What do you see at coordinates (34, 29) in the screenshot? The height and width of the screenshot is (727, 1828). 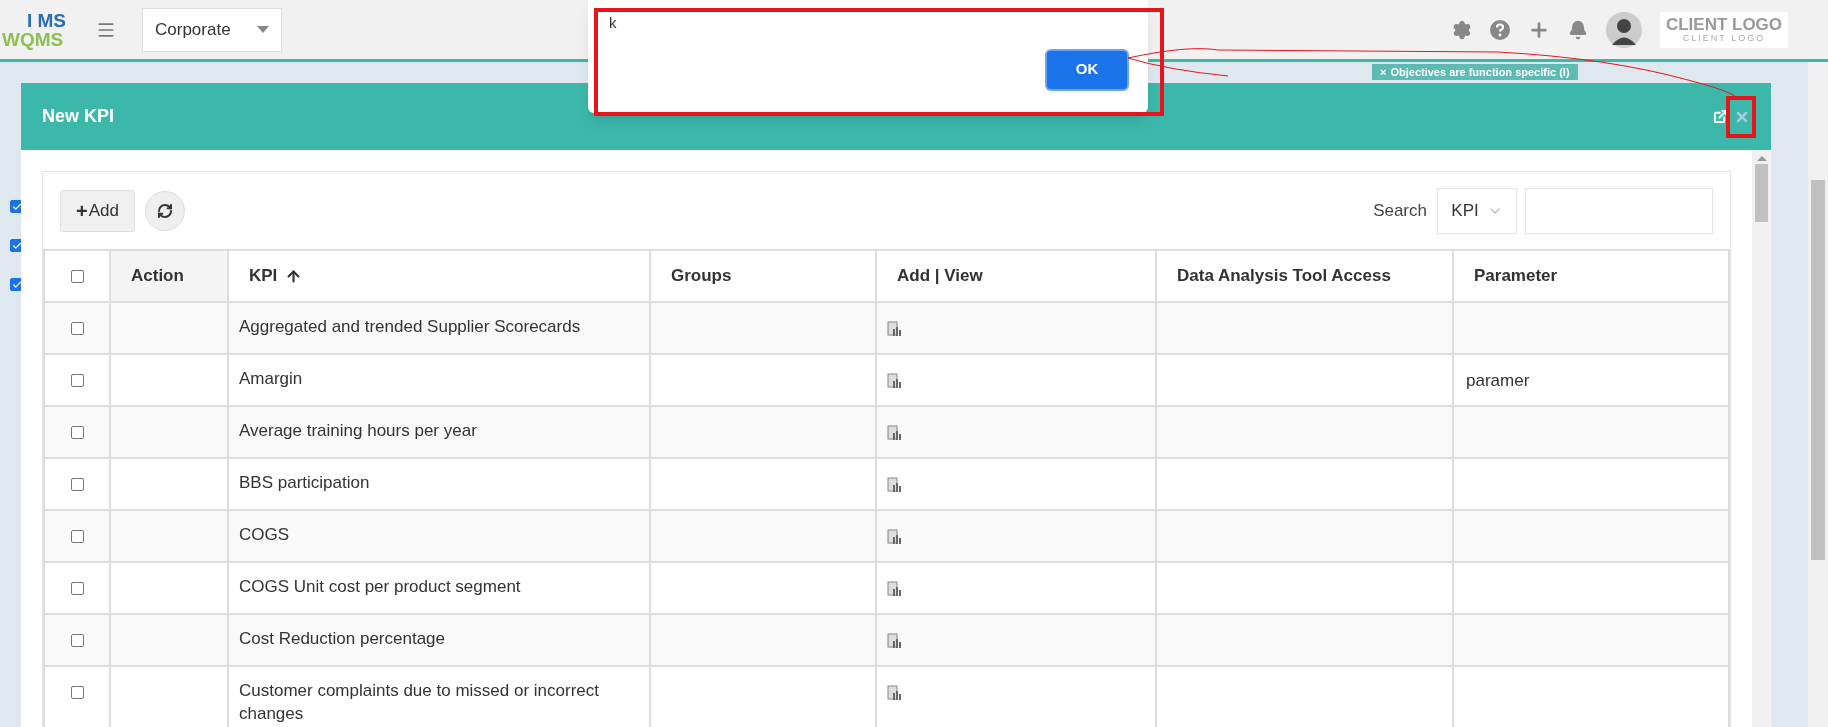 I see `app-logo: I MS WQMS` at bounding box center [34, 29].